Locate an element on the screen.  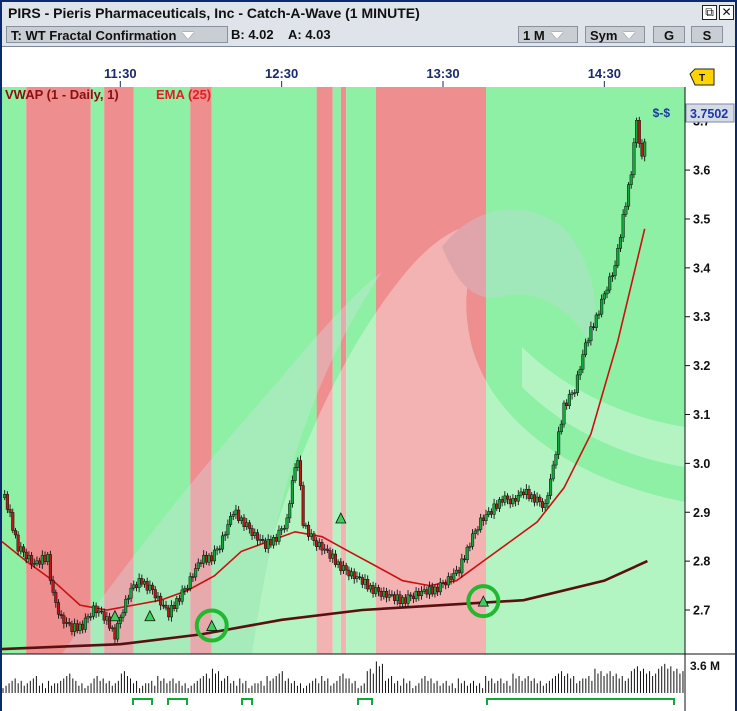
y-tick-label: 3.2 is located at coordinates (701, 366).